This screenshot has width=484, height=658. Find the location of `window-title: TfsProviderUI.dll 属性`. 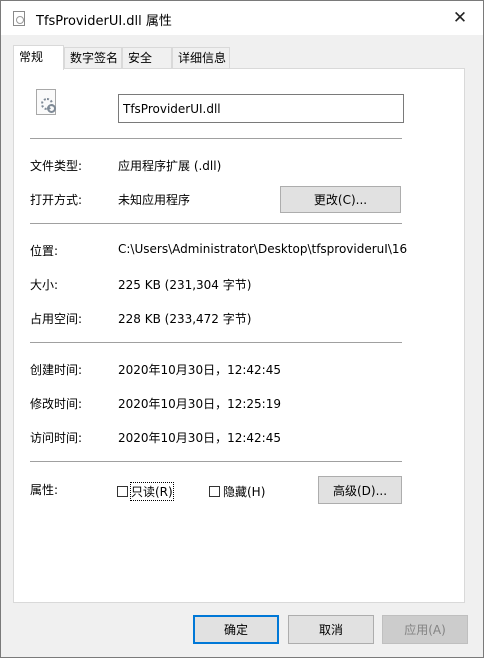

window-title: TfsProviderUI.dll 属性 is located at coordinates (104, 21).